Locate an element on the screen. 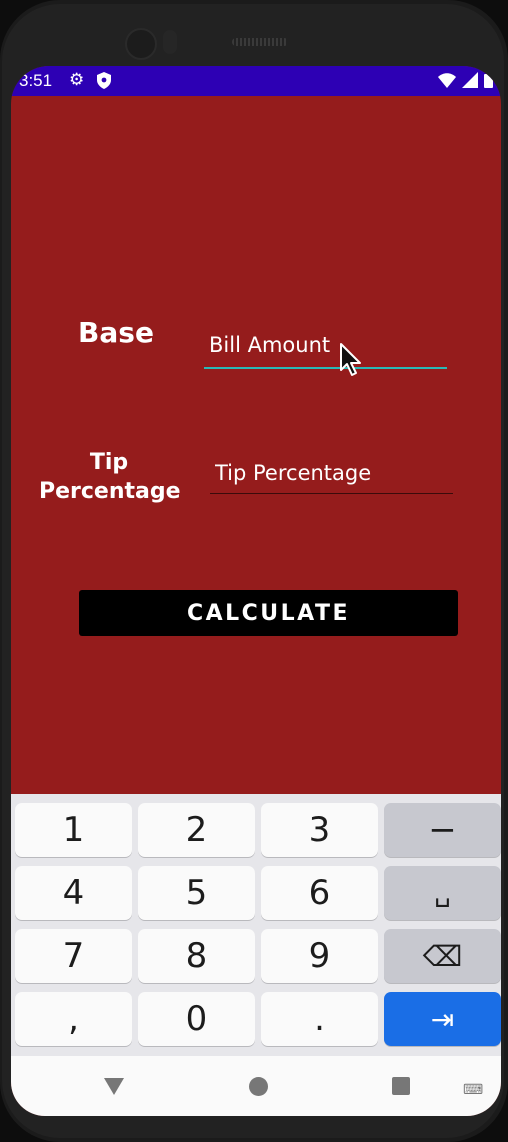 The height and width of the screenshot is (1142, 508). key-1: 1 is located at coordinates (73, 830).